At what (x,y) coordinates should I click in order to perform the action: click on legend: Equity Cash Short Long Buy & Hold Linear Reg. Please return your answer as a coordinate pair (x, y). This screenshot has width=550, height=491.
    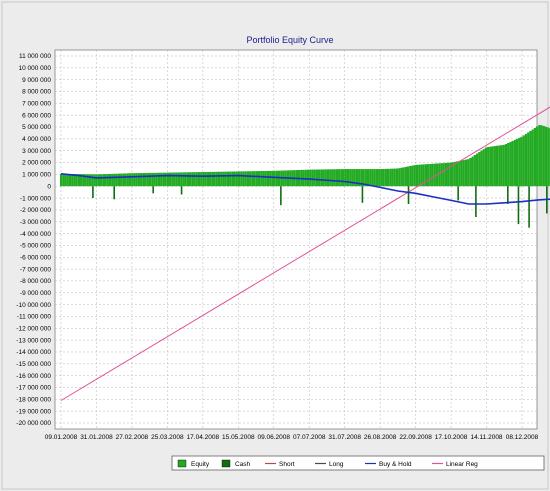
    Looking at the image, I should click on (358, 463).